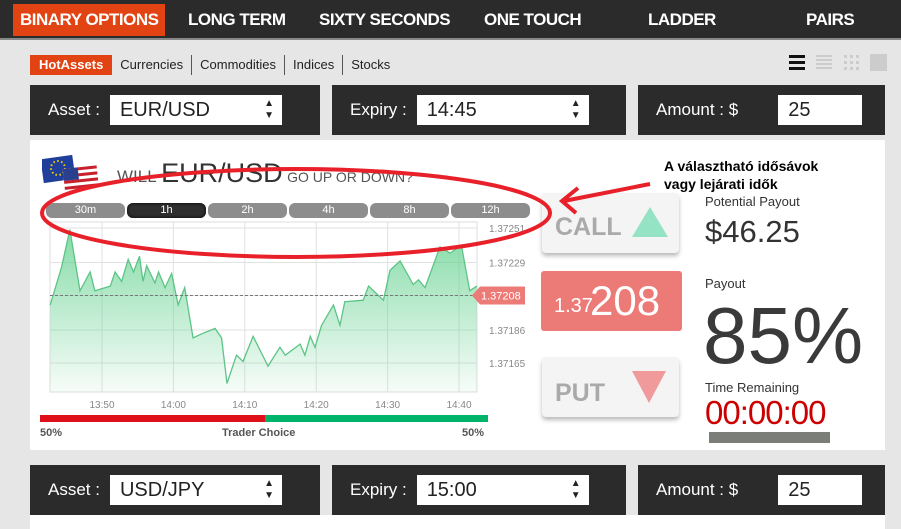 The height and width of the screenshot is (529, 901). Describe the element at coordinates (783, 335) in the screenshot. I see `payout-value: 85%` at that location.